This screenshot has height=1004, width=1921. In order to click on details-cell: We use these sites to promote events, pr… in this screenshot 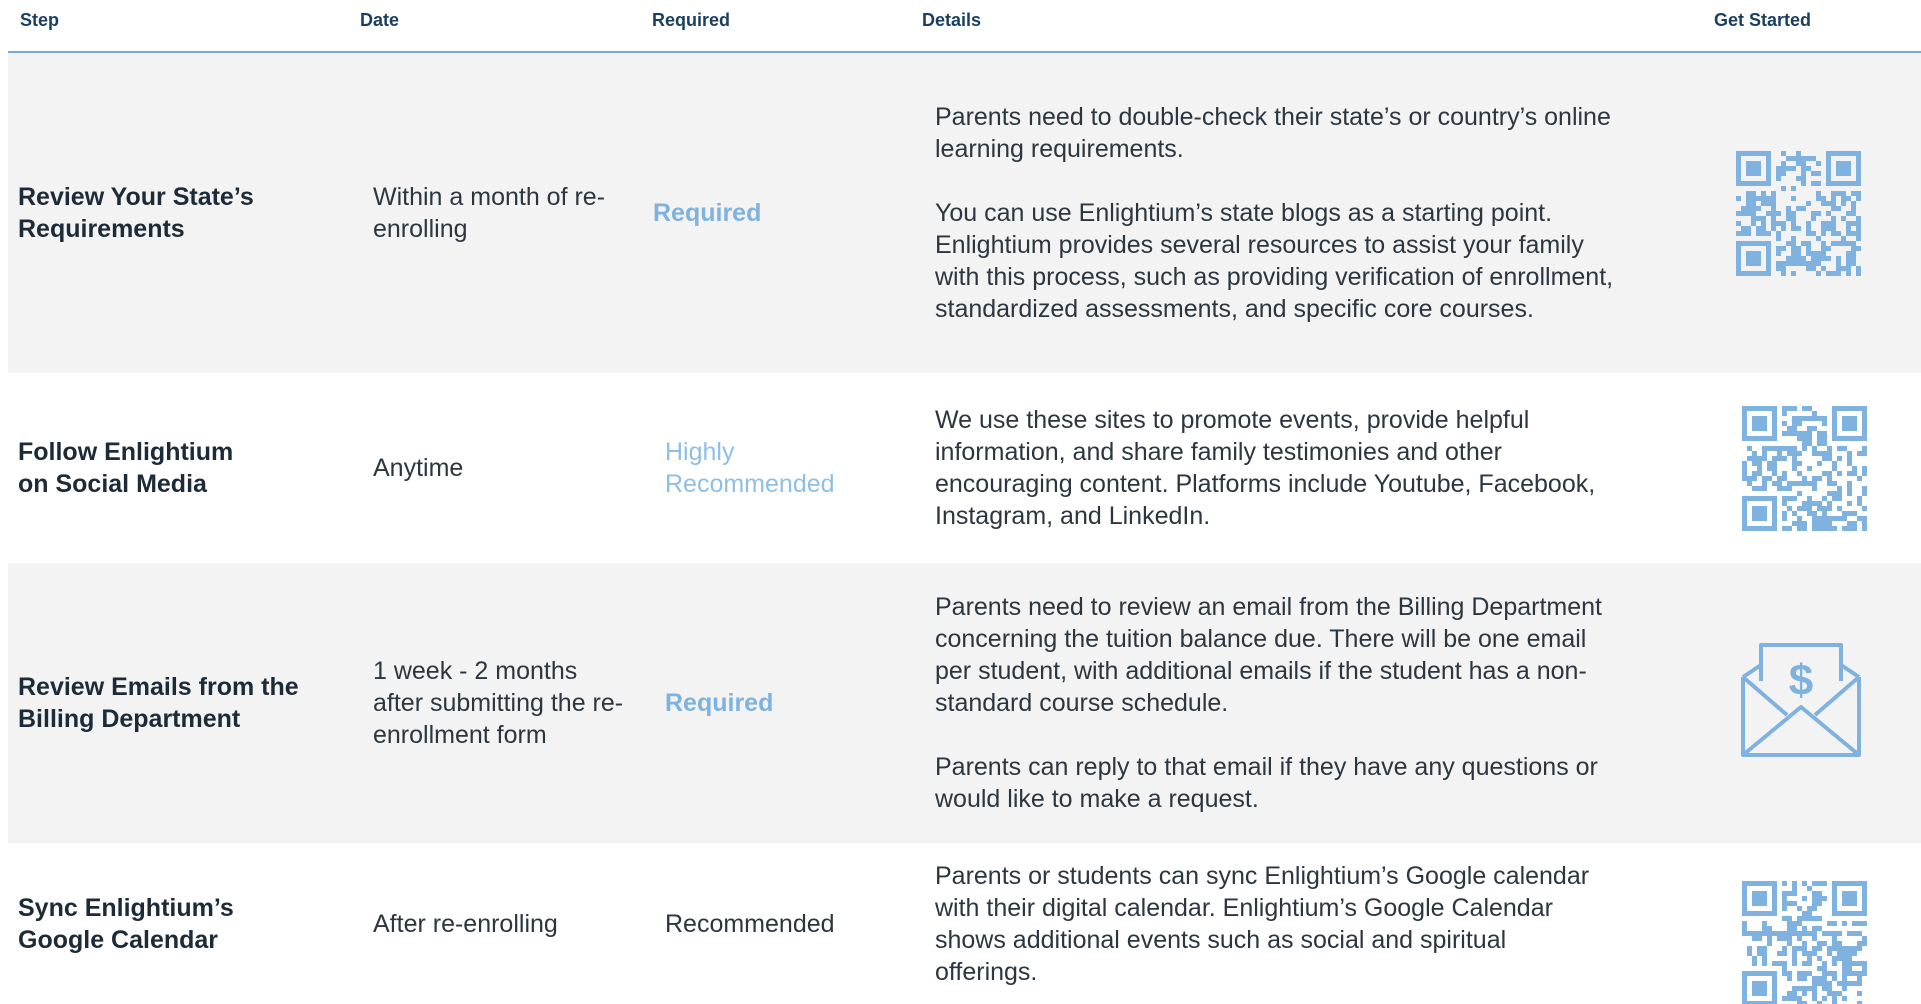, I will do `click(1275, 468)`.